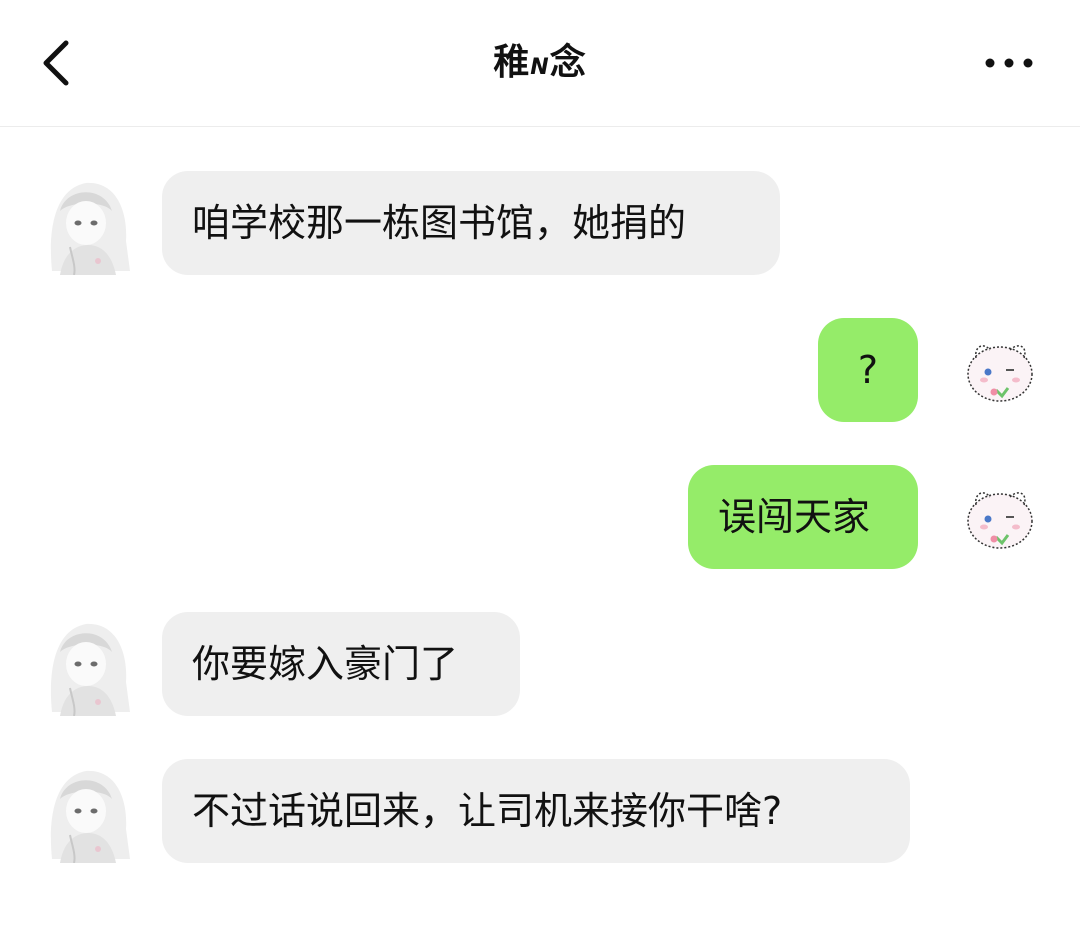 This screenshot has width=1080, height=936. What do you see at coordinates (471, 223) in the screenshot?
I see `message-bubble-incoming: 咱学校那一栋图书馆，她捐的` at bounding box center [471, 223].